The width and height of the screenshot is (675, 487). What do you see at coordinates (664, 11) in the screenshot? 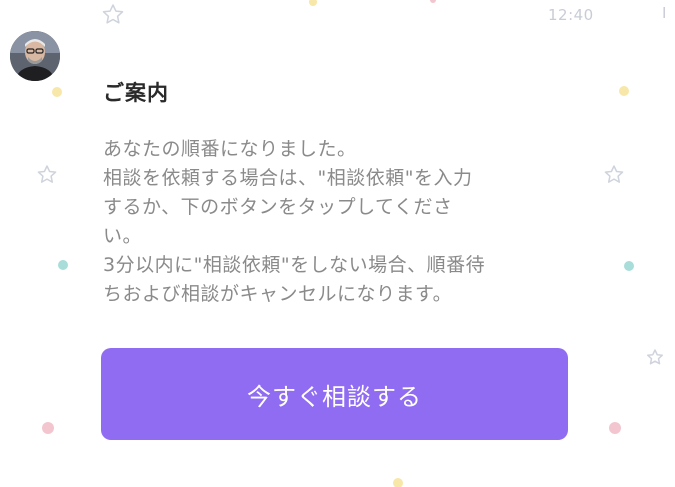
I see `message-timestamp-overflow: J` at bounding box center [664, 11].